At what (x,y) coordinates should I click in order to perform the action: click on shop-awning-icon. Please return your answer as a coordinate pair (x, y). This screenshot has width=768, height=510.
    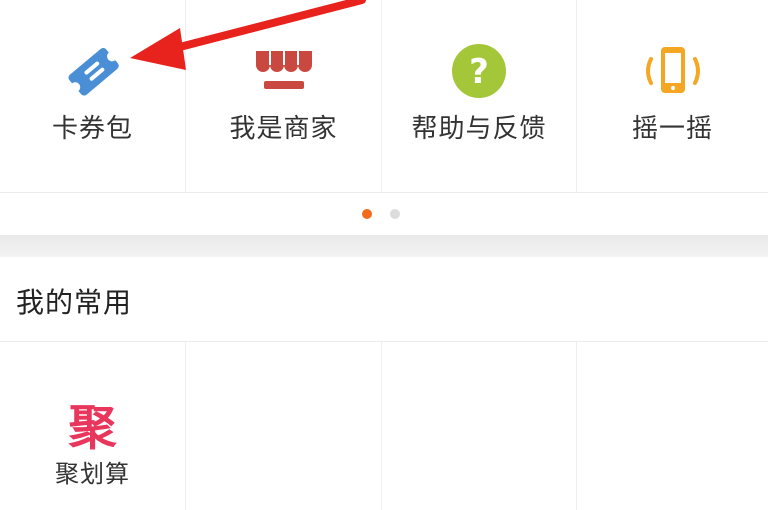
    Looking at the image, I should click on (283, 71).